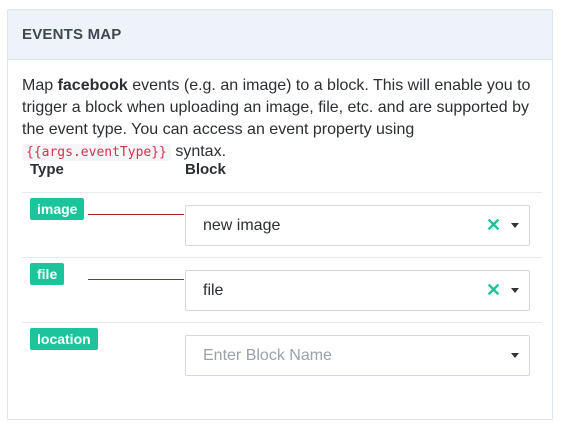 This screenshot has width=561, height=429. What do you see at coordinates (357, 290) in the screenshot?
I see `block-select-file: file ✕` at bounding box center [357, 290].